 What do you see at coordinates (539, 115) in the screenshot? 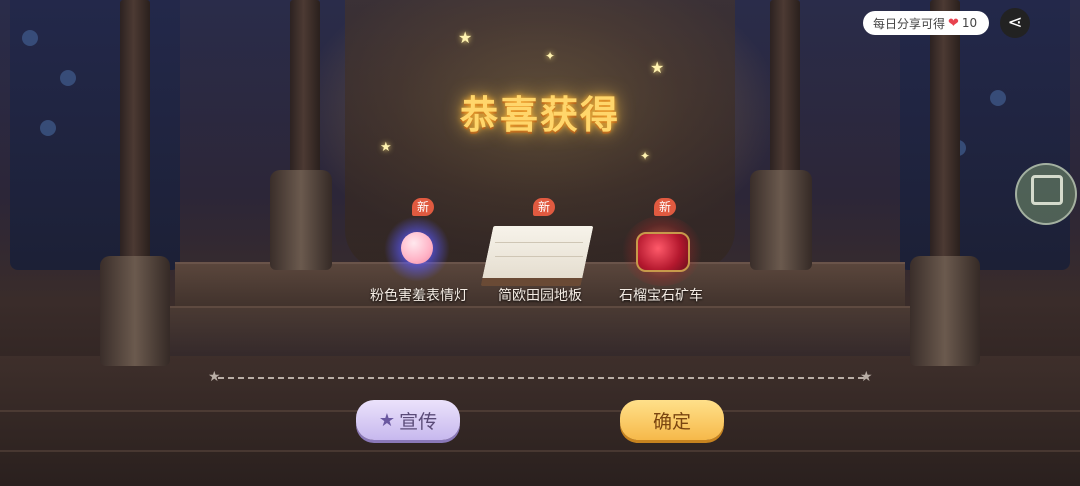
I see `reward-title: 恭喜获得` at bounding box center [539, 115].